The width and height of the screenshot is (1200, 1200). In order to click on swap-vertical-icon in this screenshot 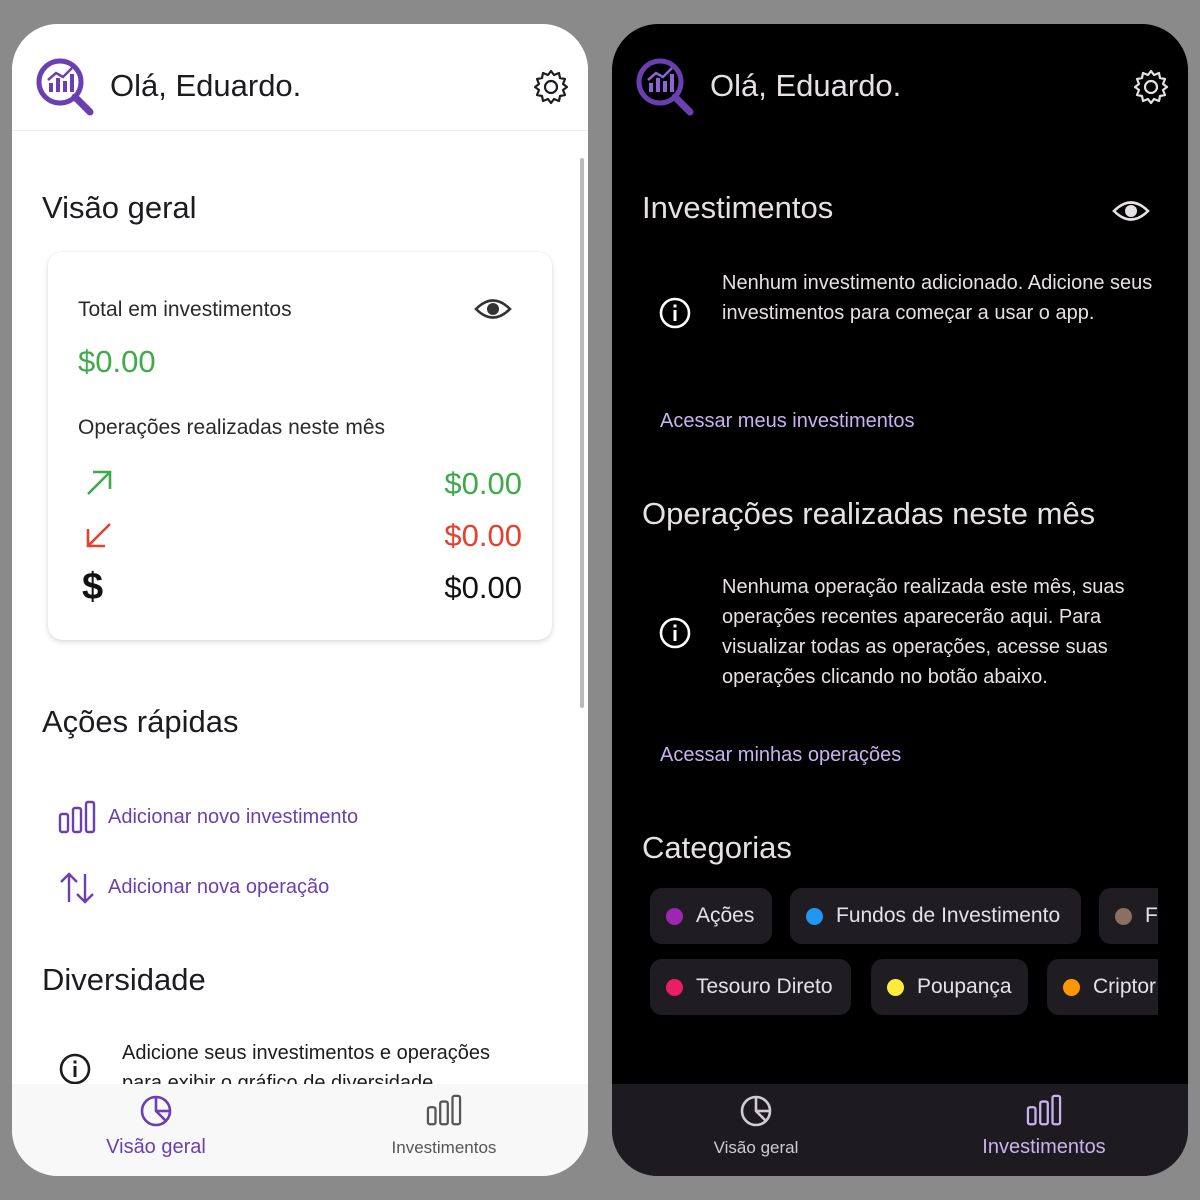, I will do `click(77, 888)`.